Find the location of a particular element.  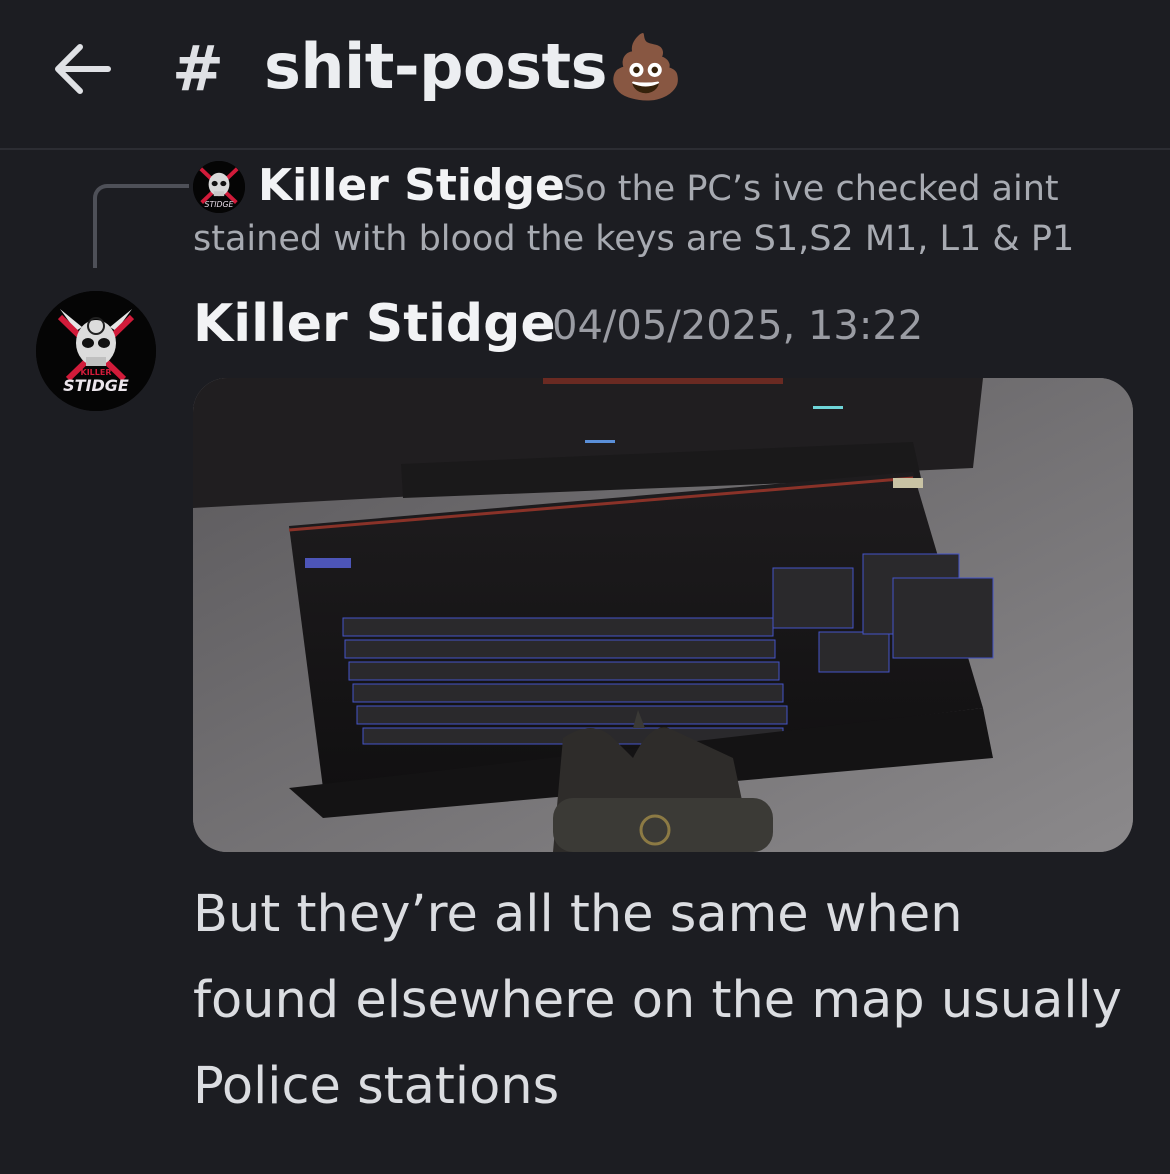

channel-header: # shit-posts💩 is located at coordinates (585, 63).